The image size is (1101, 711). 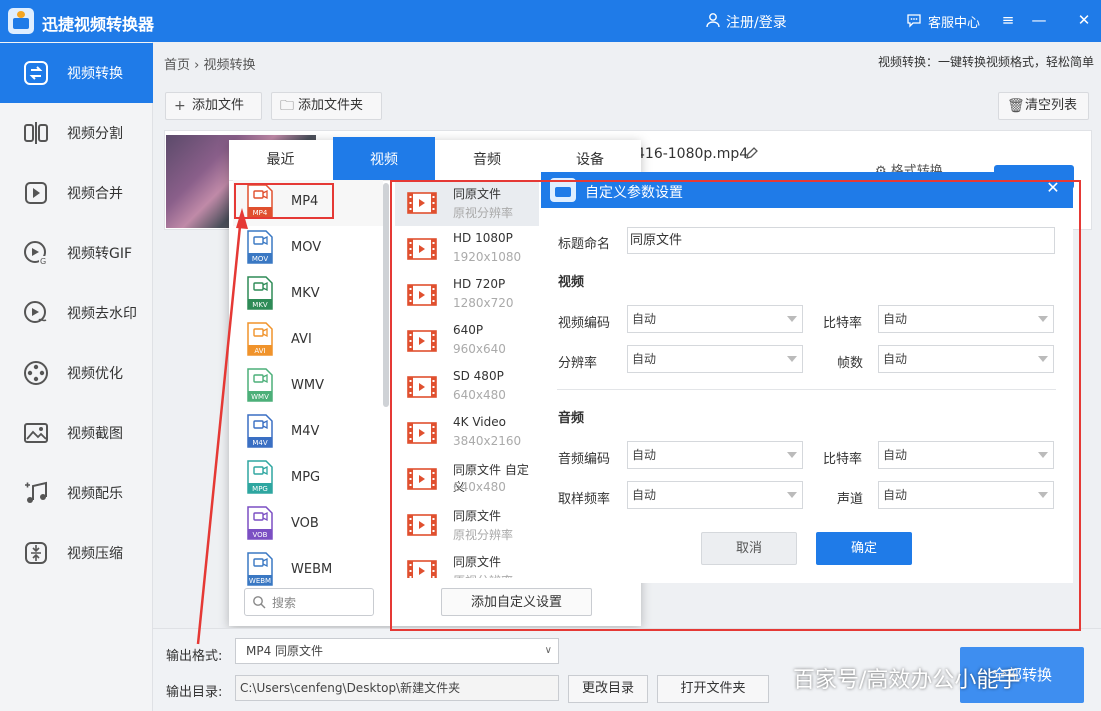 I want to click on open-folder-button: 打开文件夹, so click(x=713, y=689).